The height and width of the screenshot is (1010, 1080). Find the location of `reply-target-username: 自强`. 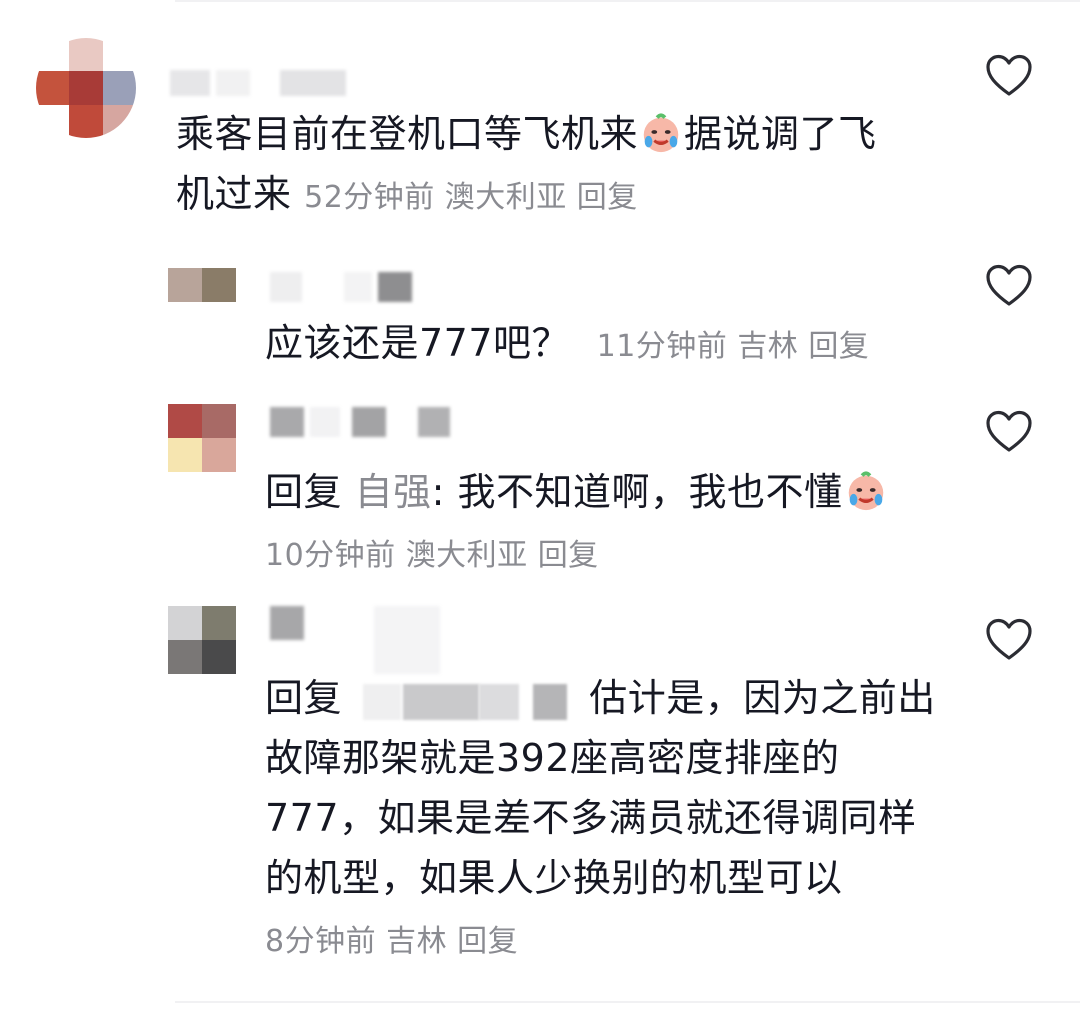

reply-target-username: 自强 is located at coordinates (393, 492).